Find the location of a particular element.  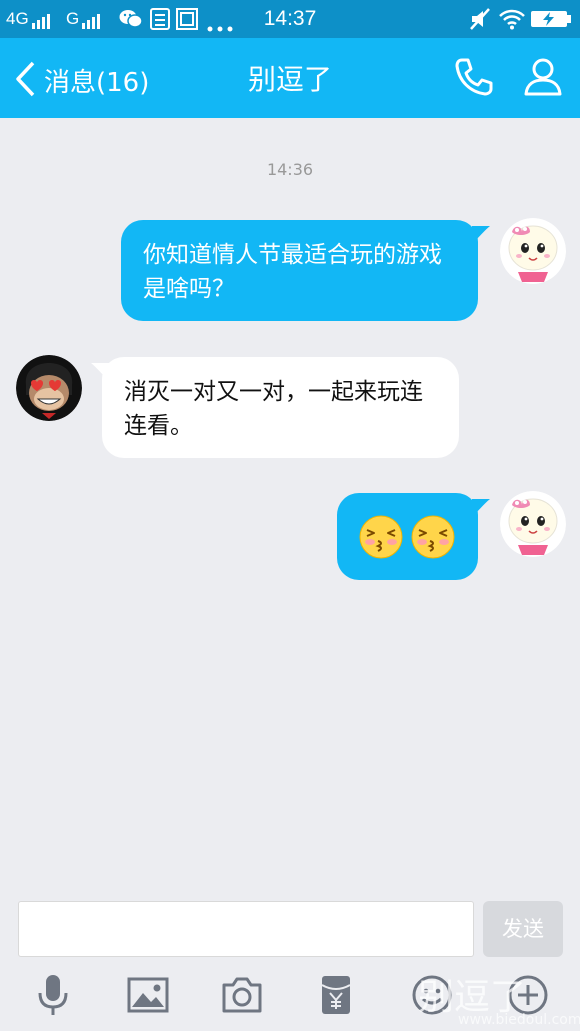

camera-icon is located at coordinates (242, 995).